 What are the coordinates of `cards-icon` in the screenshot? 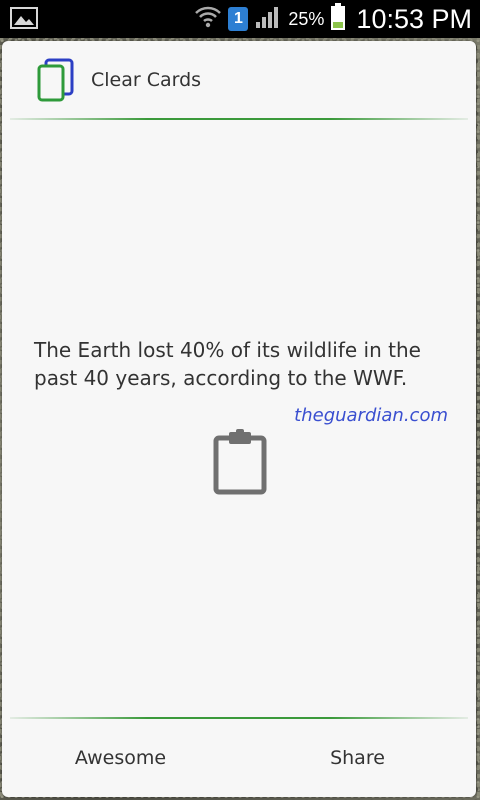 It's located at (56, 80).